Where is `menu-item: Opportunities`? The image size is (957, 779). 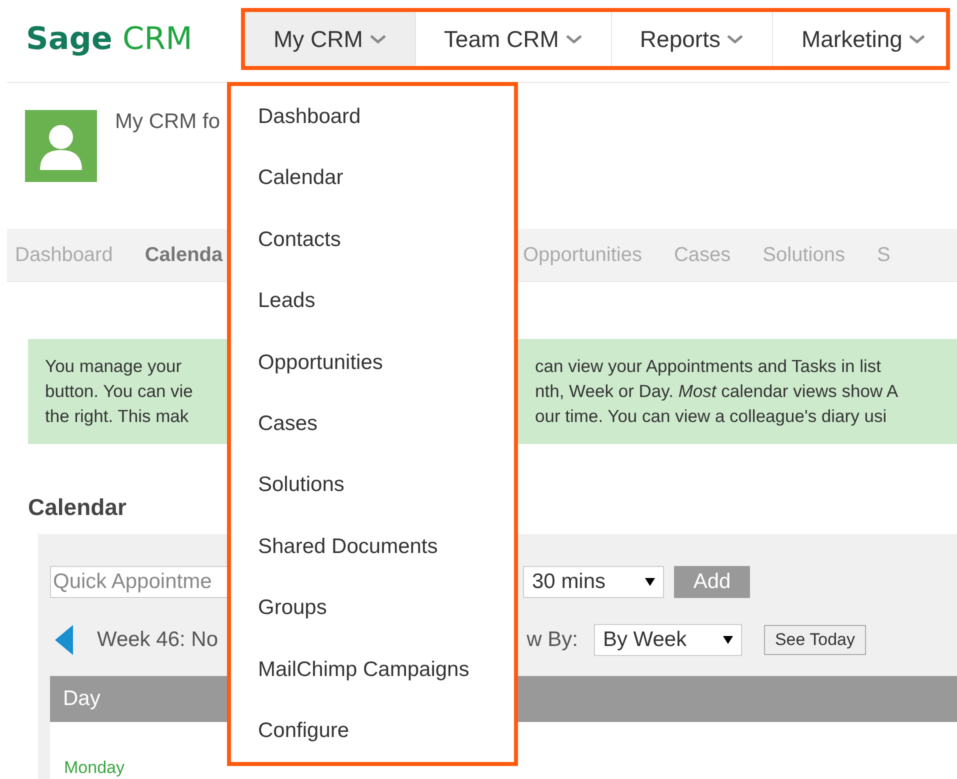 menu-item: Opportunities is located at coordinates (372, 375).